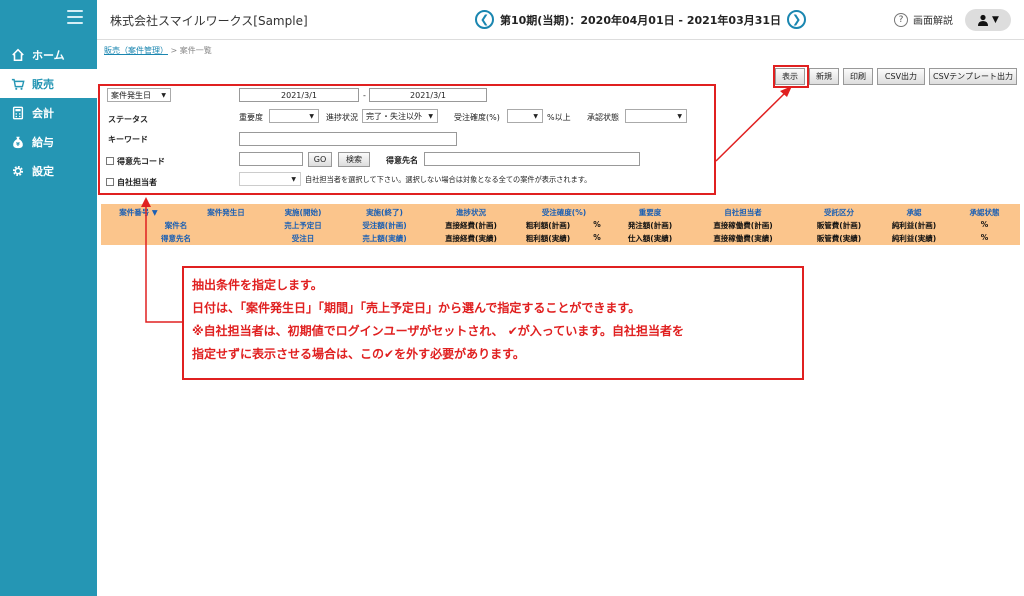  Describe the element at coordinates (43, 113) in the screenshot. I see `sidebar-item-label: 会計` at that location.